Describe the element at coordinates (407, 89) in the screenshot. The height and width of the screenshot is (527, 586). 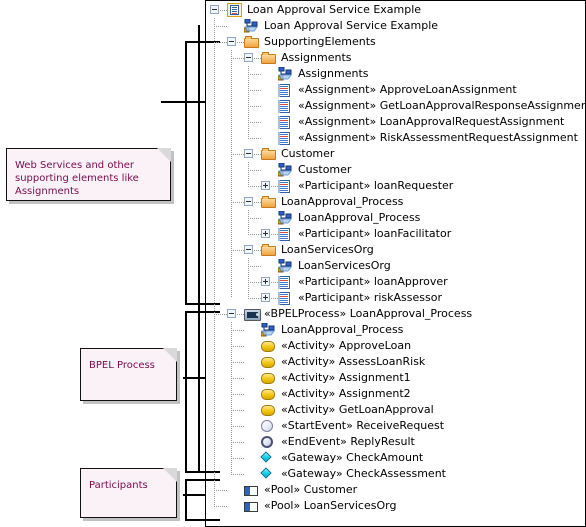
I see `tree-row-label: «Assignment» ApproveLoanAssignment` at that location.